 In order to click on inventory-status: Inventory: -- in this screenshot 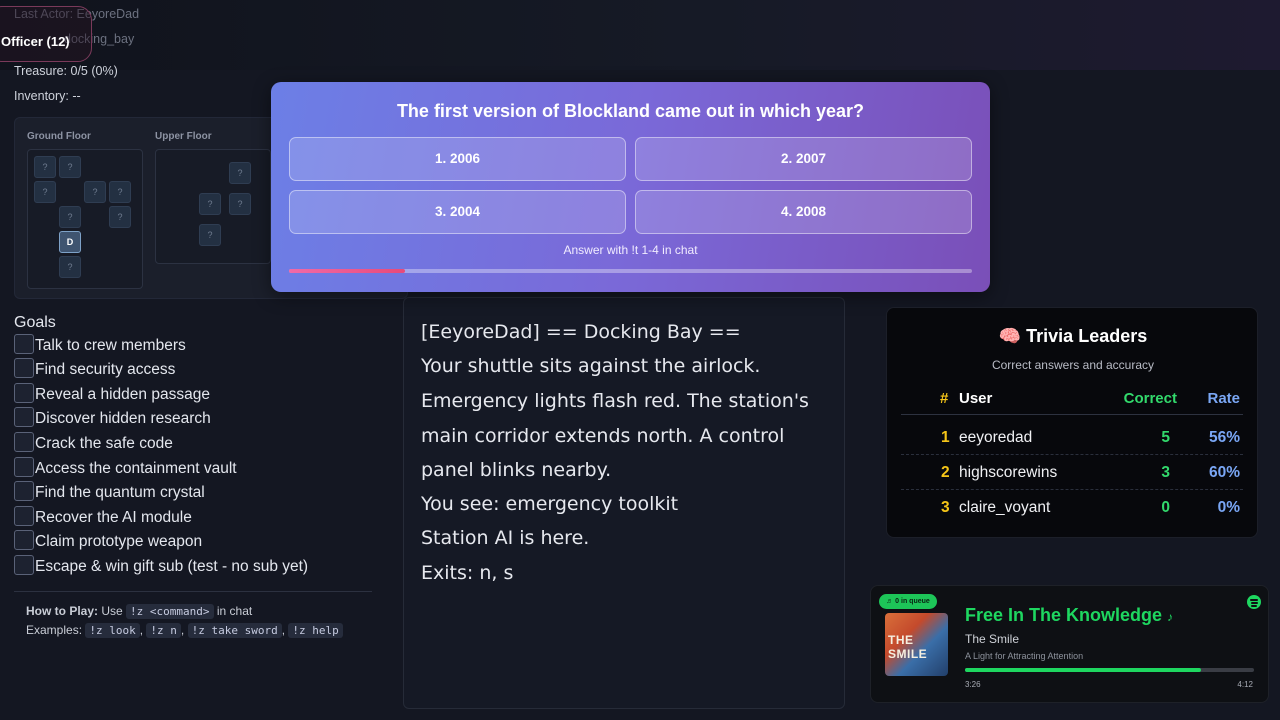, I will do `click(47, 96)`.